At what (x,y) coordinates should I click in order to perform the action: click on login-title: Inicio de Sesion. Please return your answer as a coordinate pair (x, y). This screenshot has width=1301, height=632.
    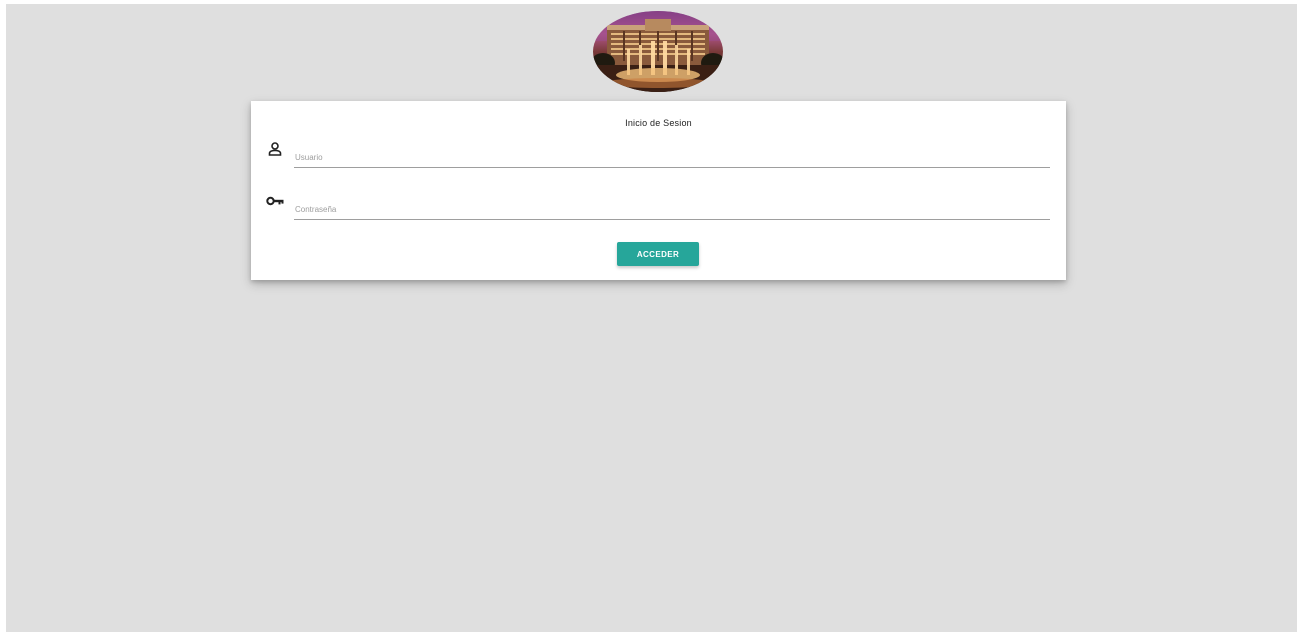
    Looking at the image, I should click on (658, 123).